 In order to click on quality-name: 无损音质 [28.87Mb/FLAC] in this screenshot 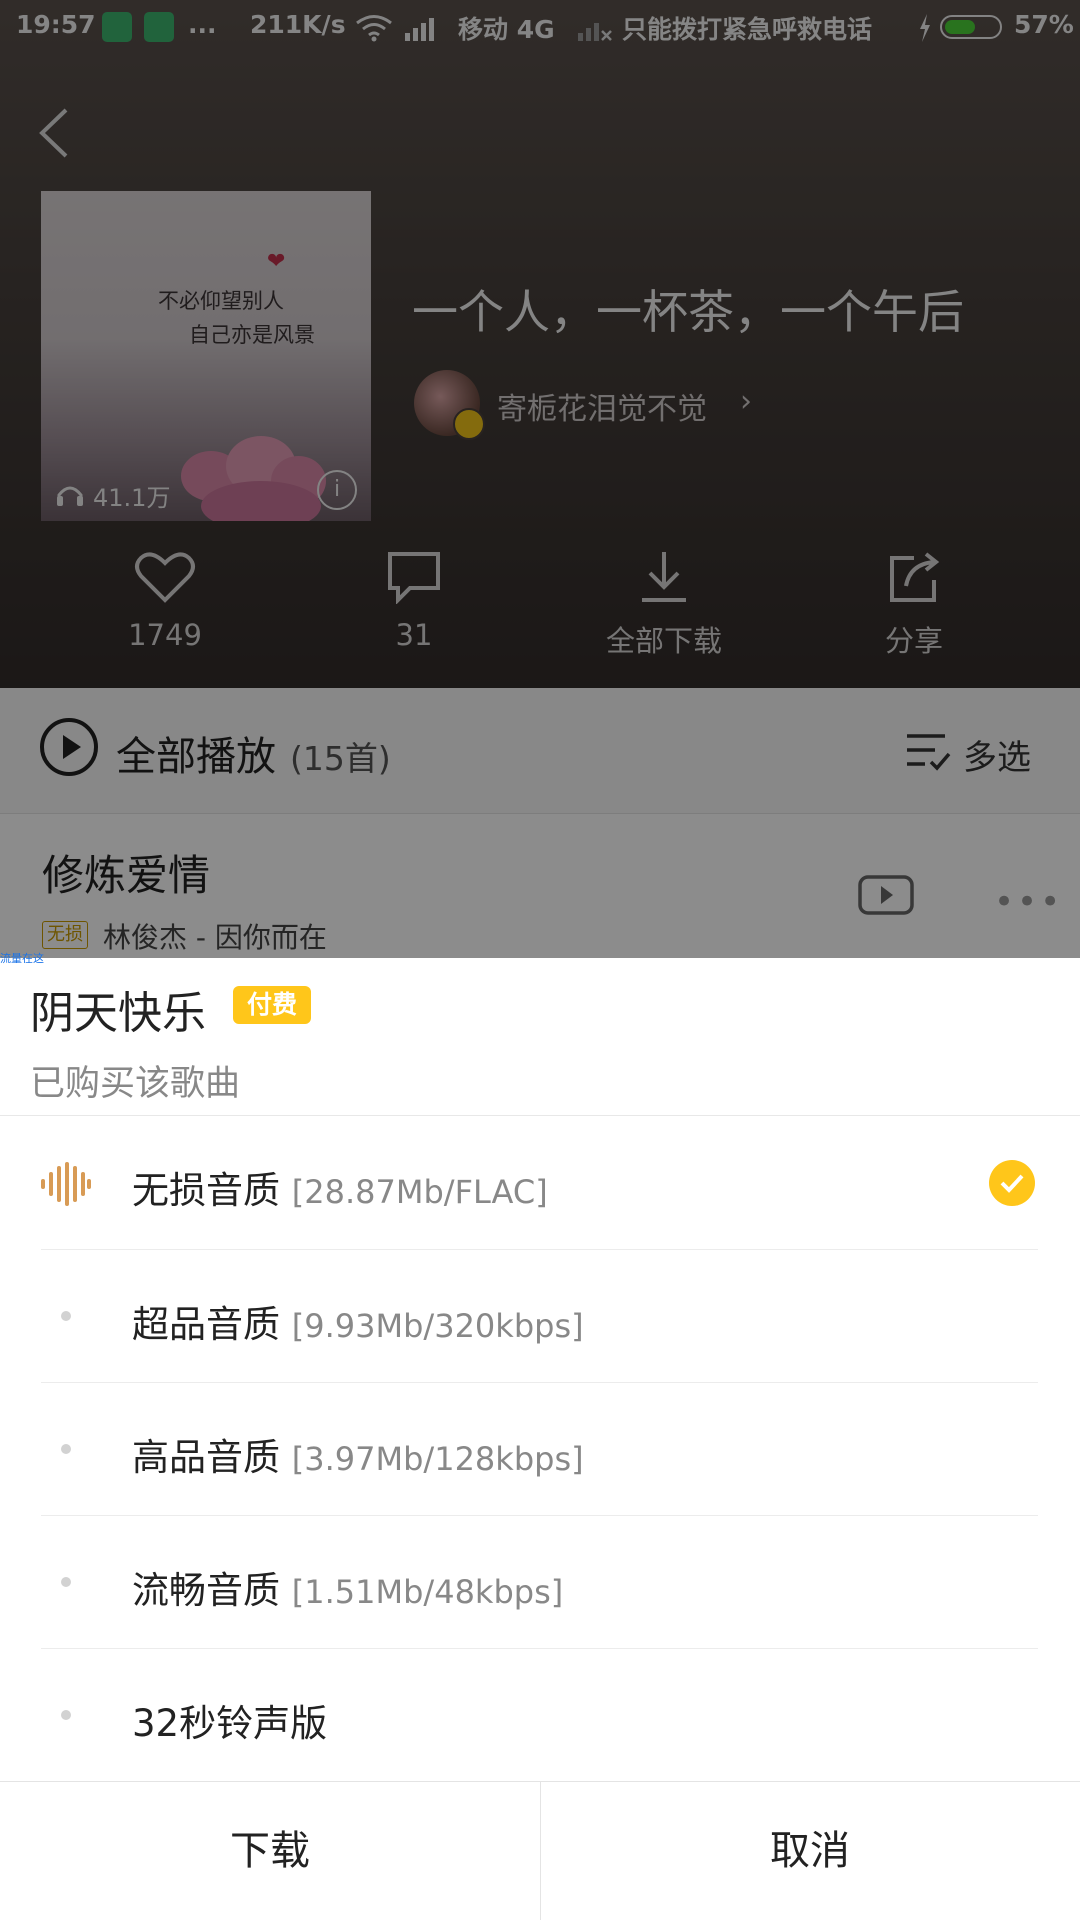, I will do `click(340, 1190)`.